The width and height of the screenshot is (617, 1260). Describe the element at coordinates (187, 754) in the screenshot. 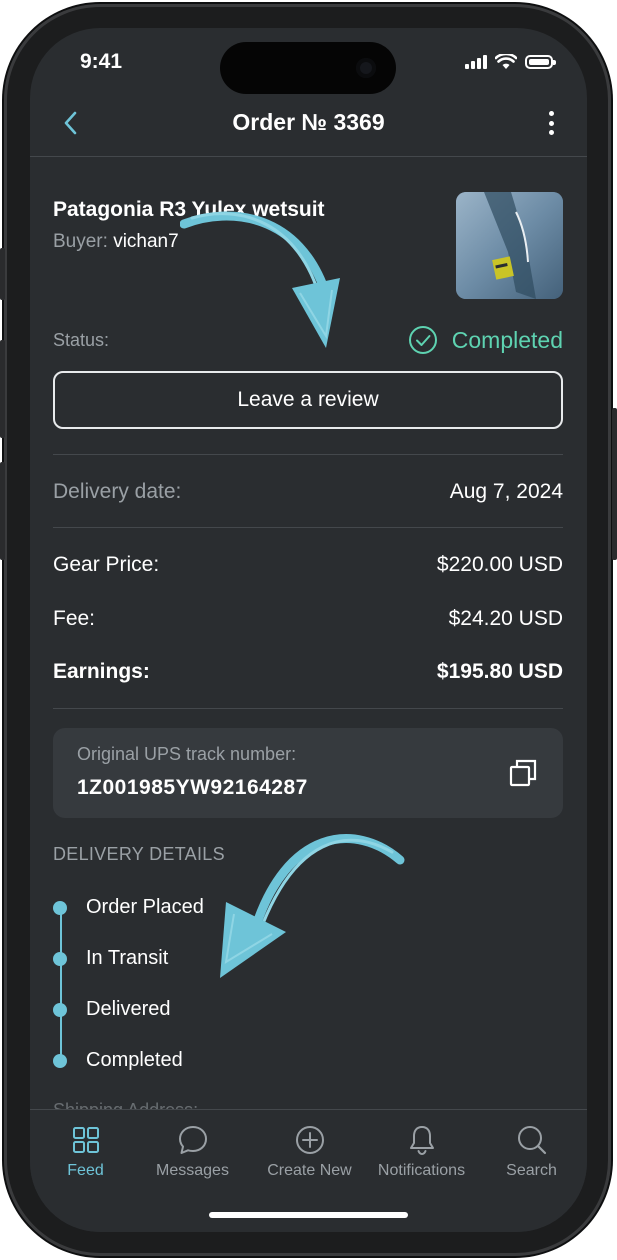

I see `tracking-label: Original UPS track number:` at that location.